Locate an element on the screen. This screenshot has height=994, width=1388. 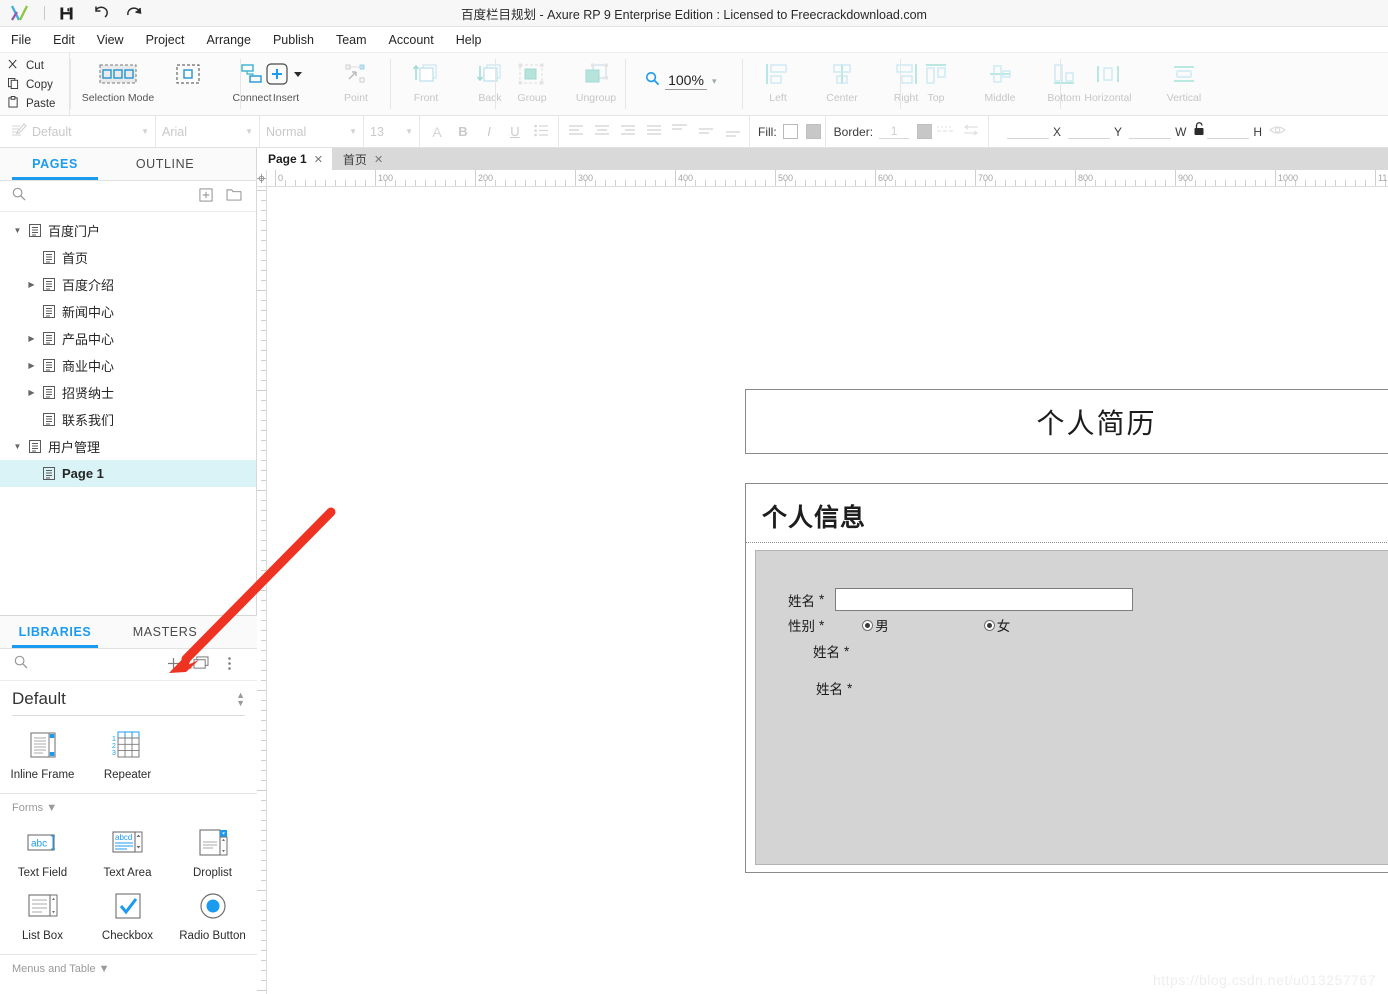
widget-inline-frame: Inline Frame is located at coordinates (42, 753).